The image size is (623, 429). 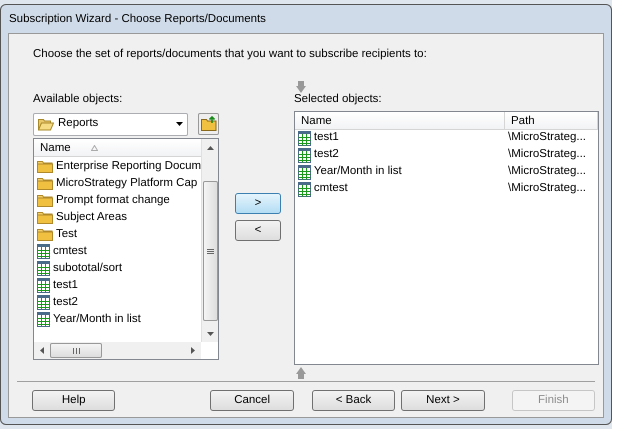 I want to click on list-item: Enterprise Reporting Docum, so click(x=118, y=167).